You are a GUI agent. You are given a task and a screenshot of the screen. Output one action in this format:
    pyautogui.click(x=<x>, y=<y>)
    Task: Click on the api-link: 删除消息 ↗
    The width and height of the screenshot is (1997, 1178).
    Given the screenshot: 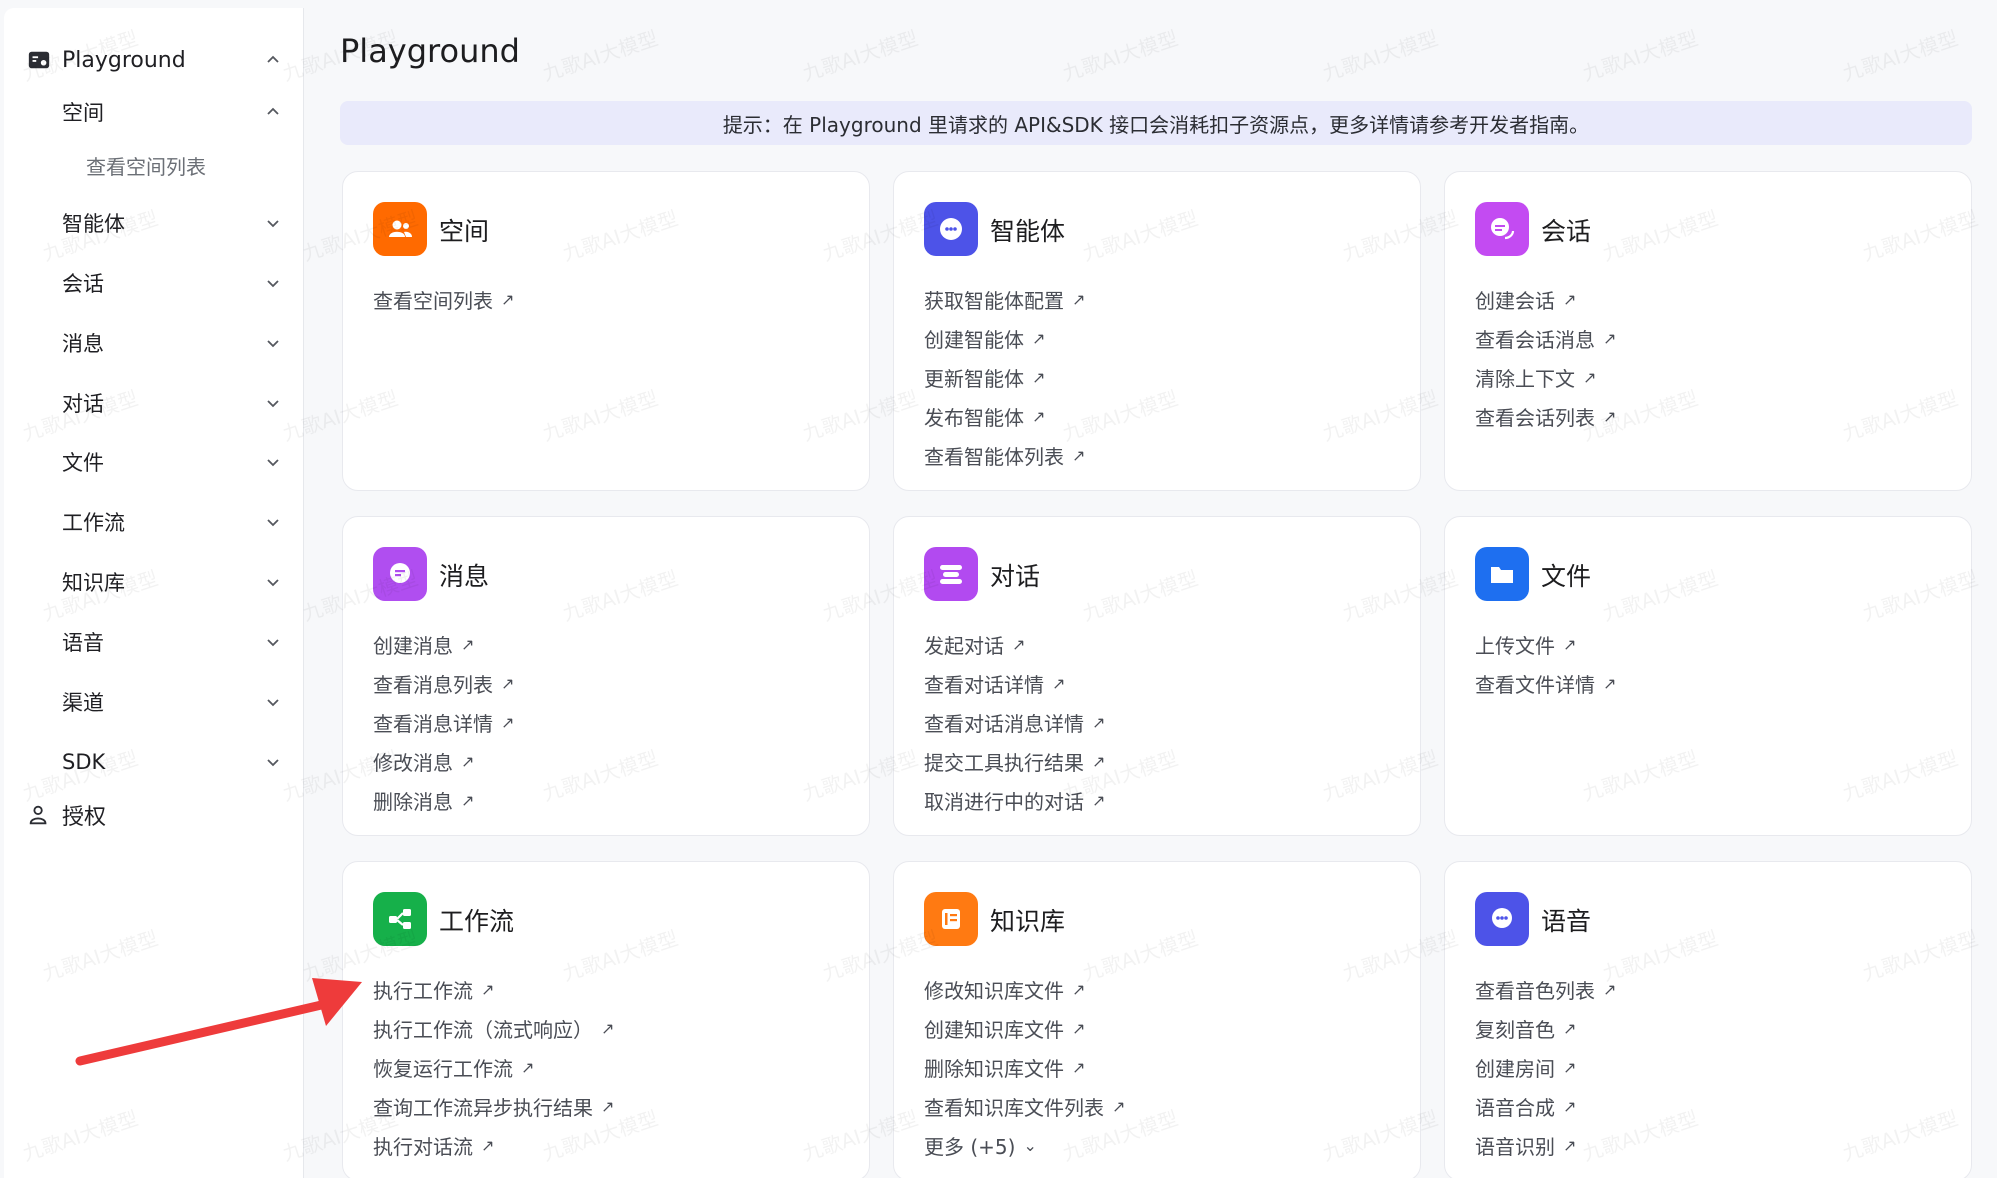 What is the action you would take?
    pyautogui.click(x=443, y=800)
    